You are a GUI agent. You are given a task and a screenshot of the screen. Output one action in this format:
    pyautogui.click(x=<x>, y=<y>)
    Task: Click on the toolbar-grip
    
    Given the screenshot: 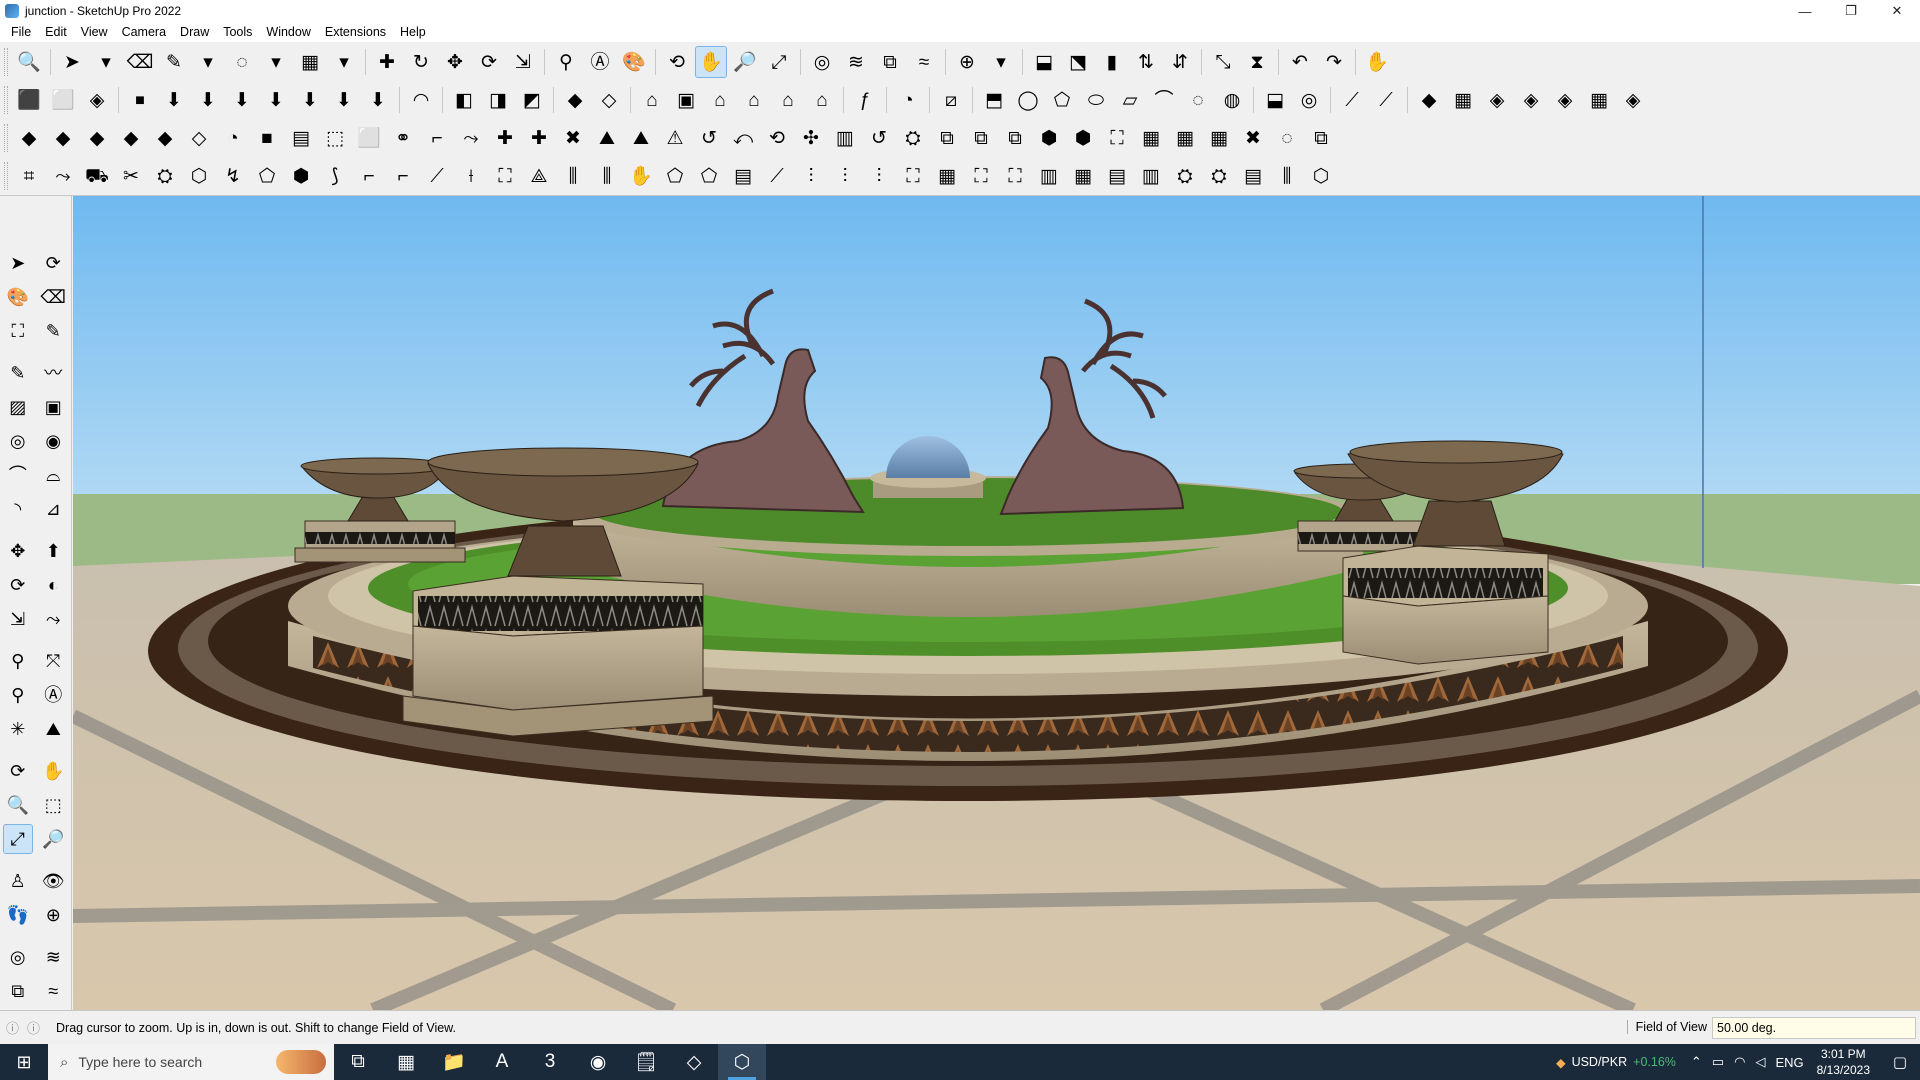 What is the action you would take?
    pyautogui.click(x=6, y=62)
    